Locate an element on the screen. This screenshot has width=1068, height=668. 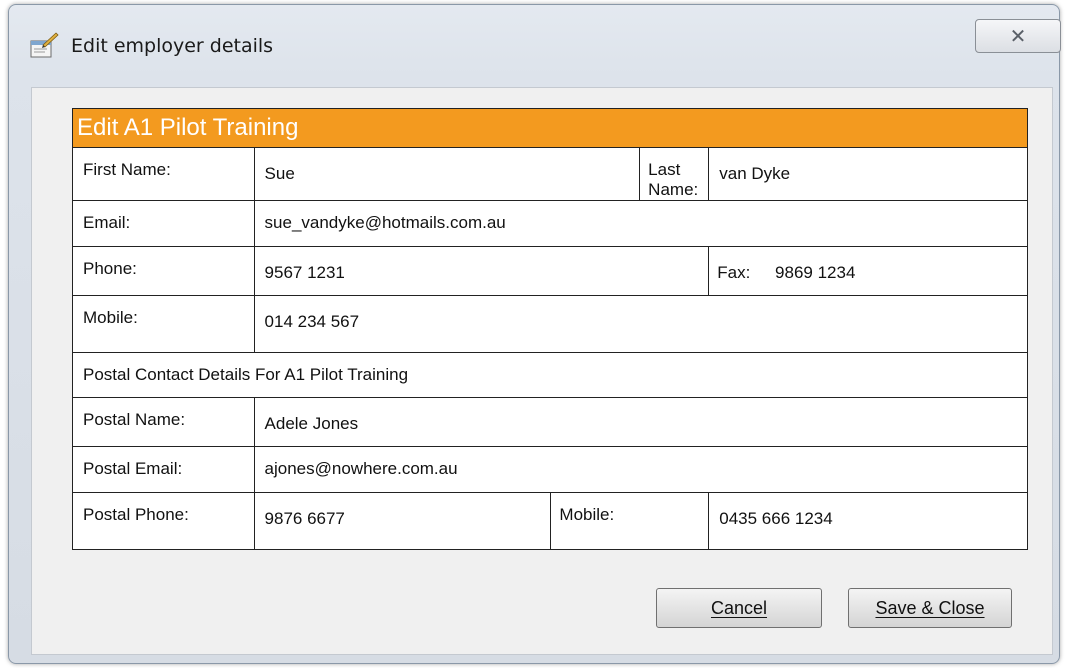
save-close-button: Save & Close is located at coordinates (930, 608).